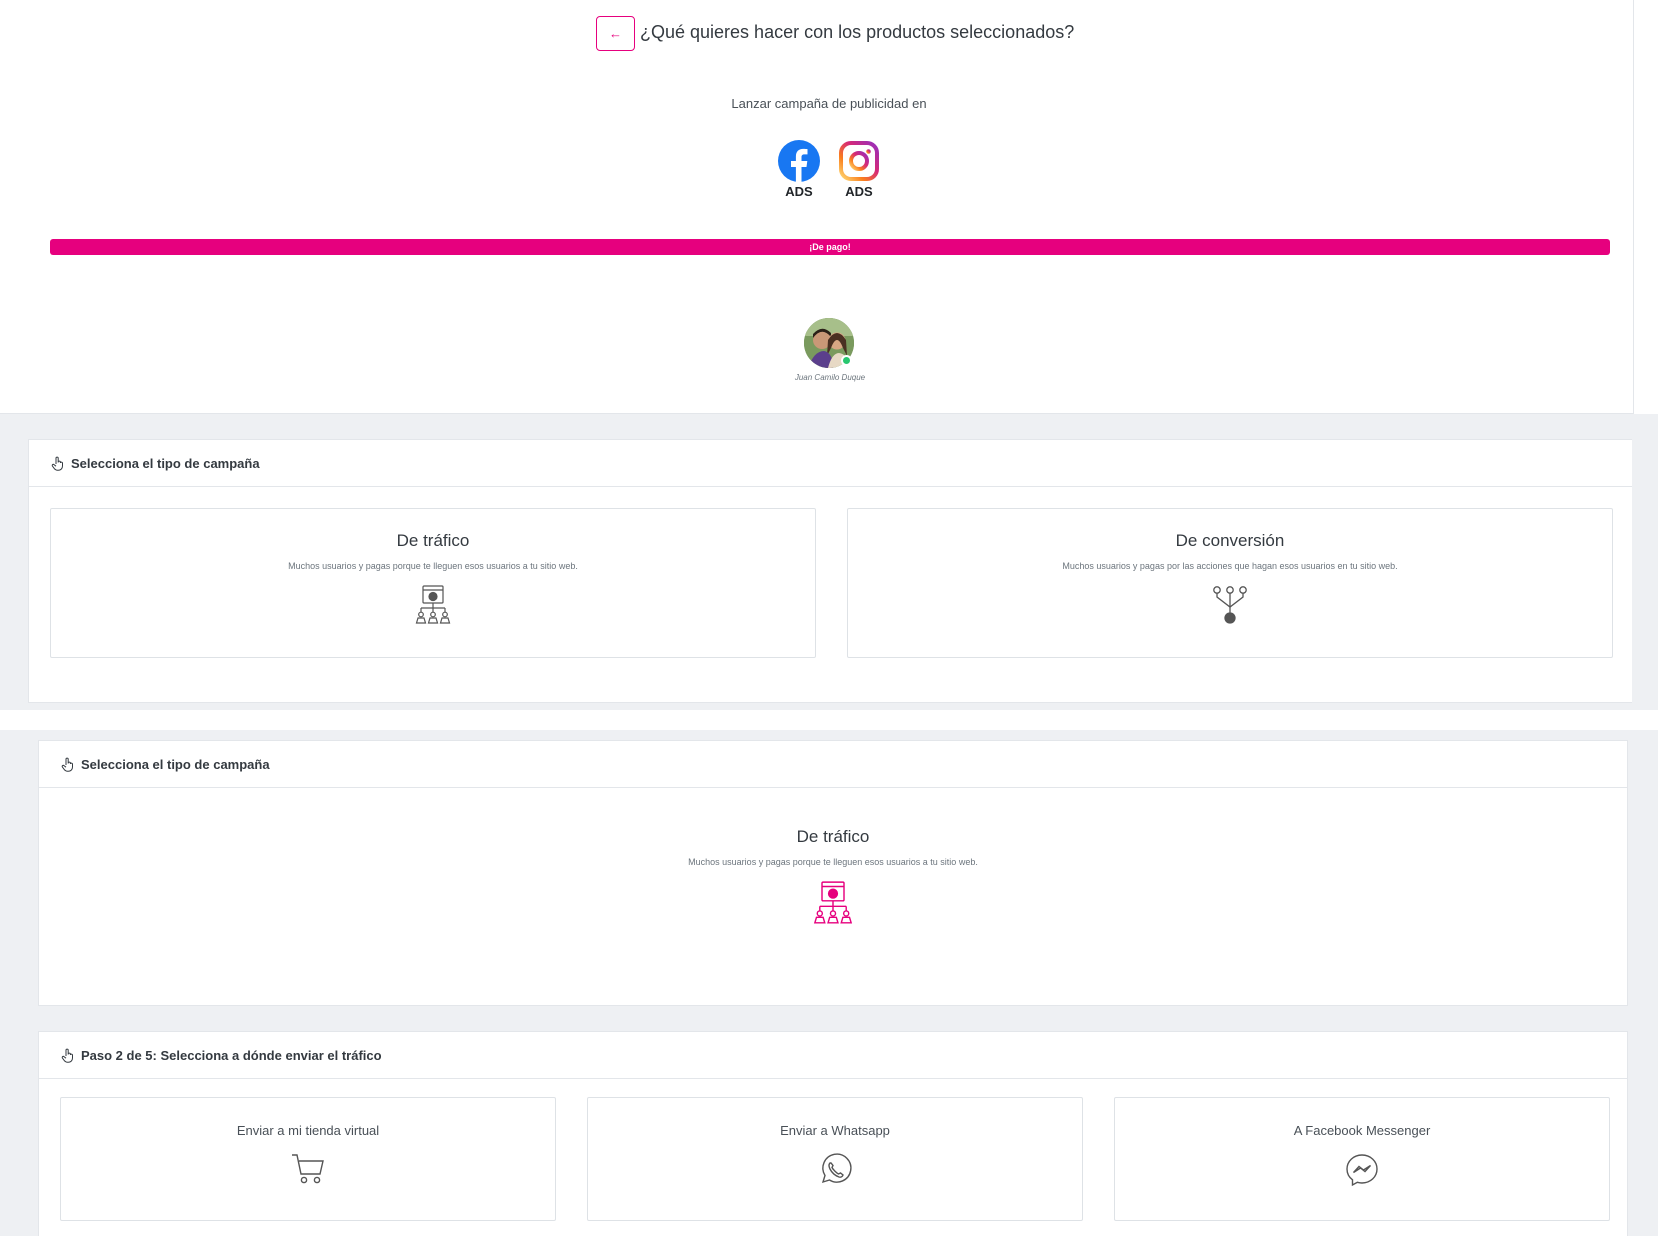 The image size is (1658, 1236). What do you see at coordinates (175, 764) in the screenshot?
I see `selected-campaign-title: Selecciona el tipo de campaña` at bounding box center [175, 764].